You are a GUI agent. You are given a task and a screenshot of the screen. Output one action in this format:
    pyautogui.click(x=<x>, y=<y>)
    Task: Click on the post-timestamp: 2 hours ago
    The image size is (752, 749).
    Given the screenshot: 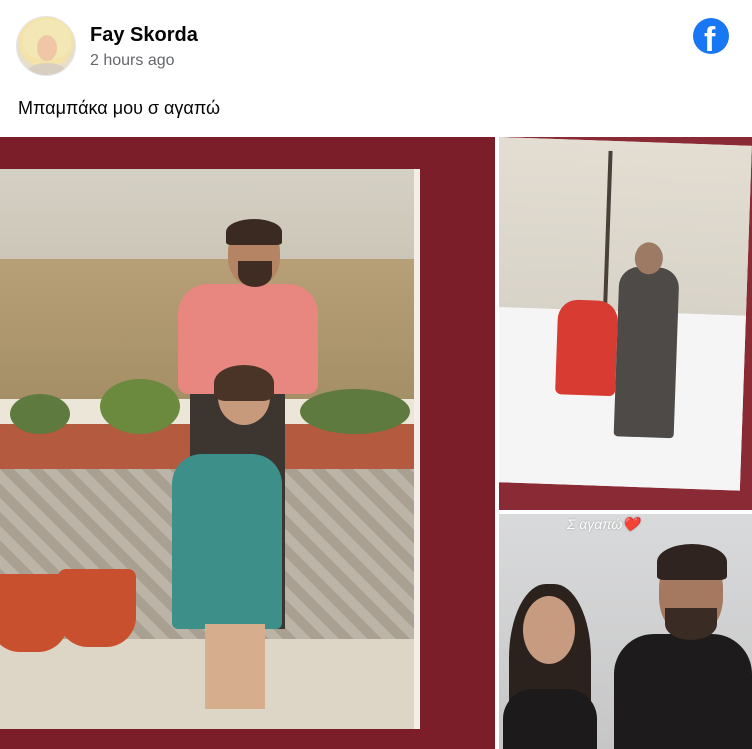 What is the action you would take?
    pyautogui.click(x=132, y=61)
    